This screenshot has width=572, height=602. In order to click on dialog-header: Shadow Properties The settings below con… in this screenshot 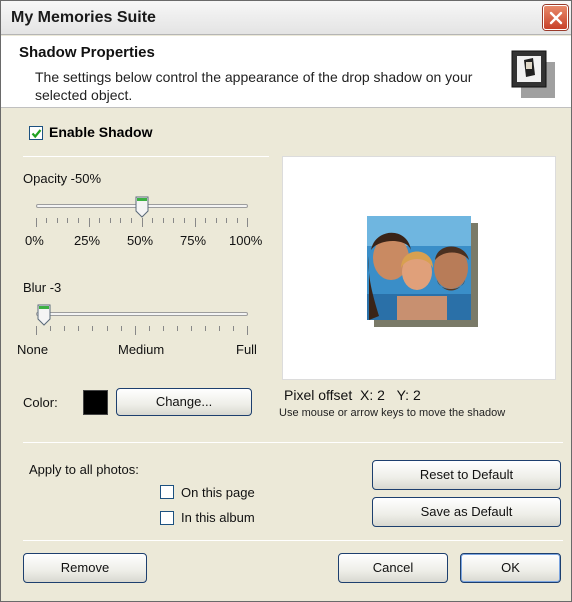, I will do `click(286, 72)`.